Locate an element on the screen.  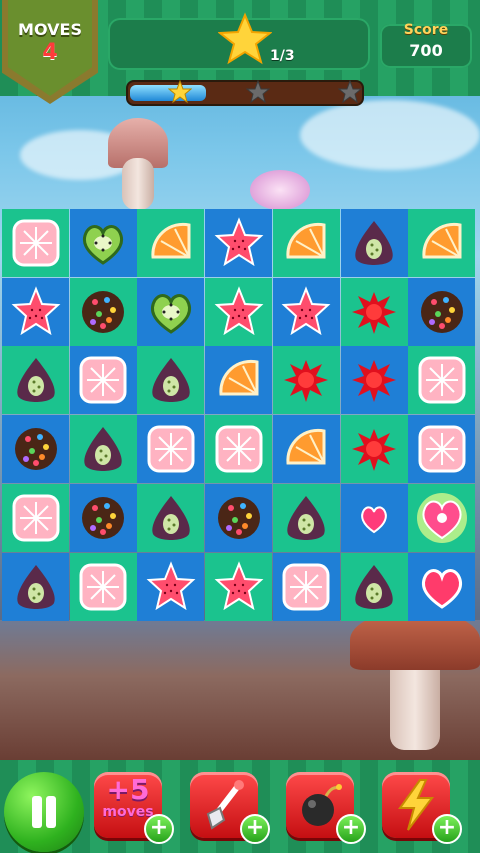
small-heart-candy-icon is located at coordinates (374, 518).